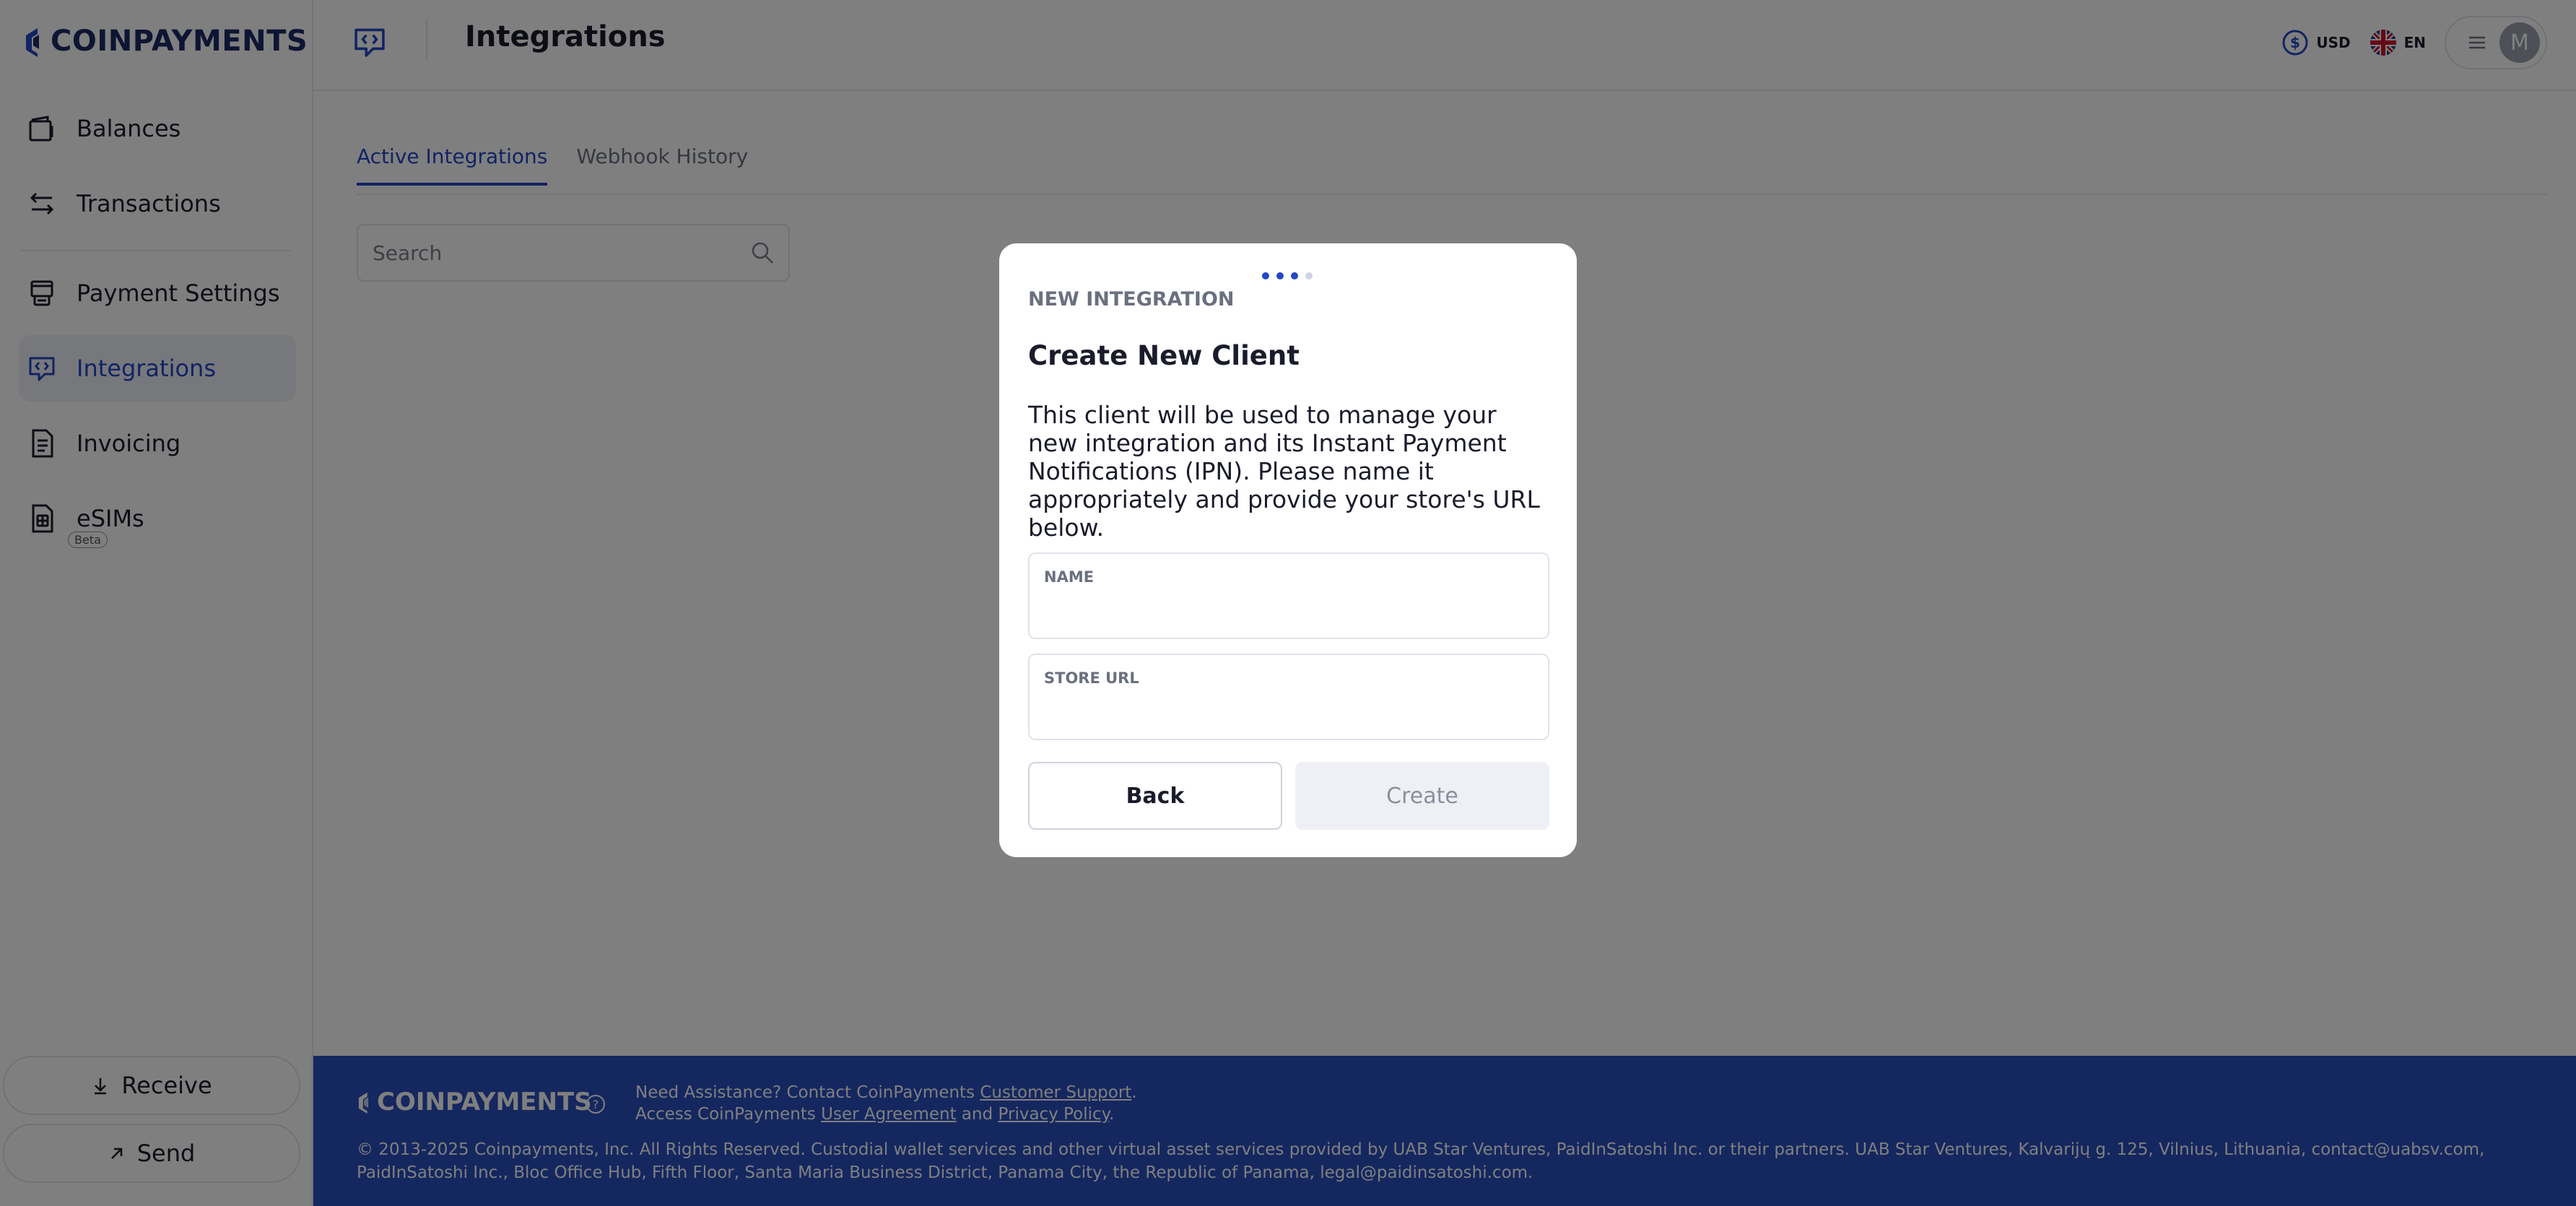  What do you see at coordinates (1155, 796) in the screenshot?
I see `back-button: Back` at bounding box center [1155, 796].